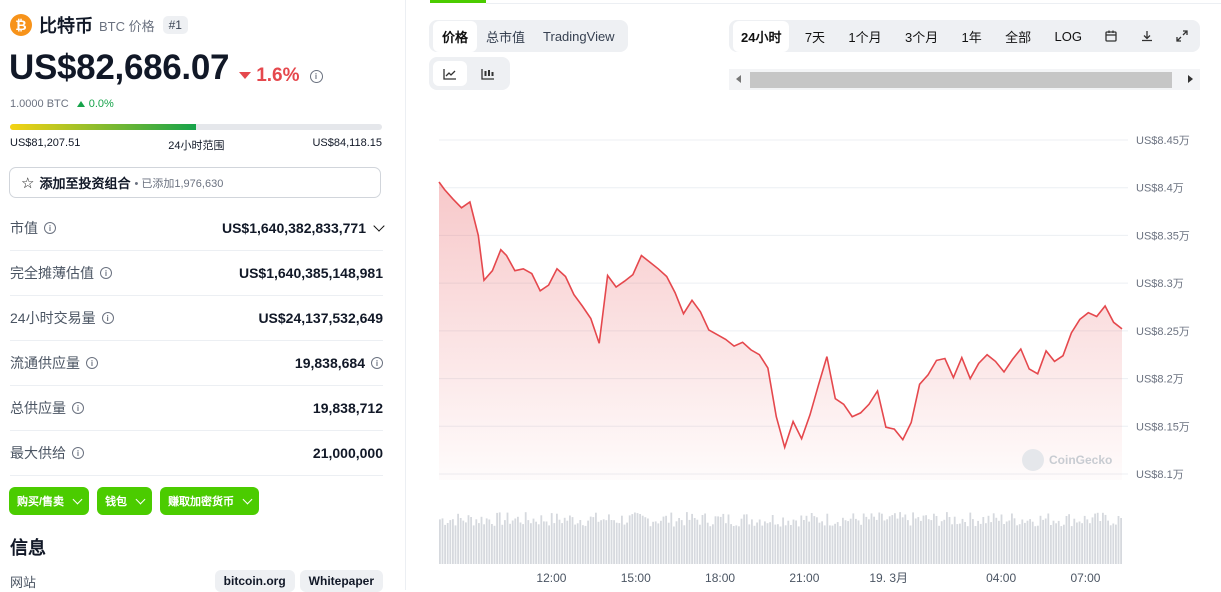 Image resolution: width=1221 pixels, height=592 pixels. What do you see at coordinates (38, 408) in the screenshot?
I see `stat-label: 总供应量` at bounding box center [38, 408].